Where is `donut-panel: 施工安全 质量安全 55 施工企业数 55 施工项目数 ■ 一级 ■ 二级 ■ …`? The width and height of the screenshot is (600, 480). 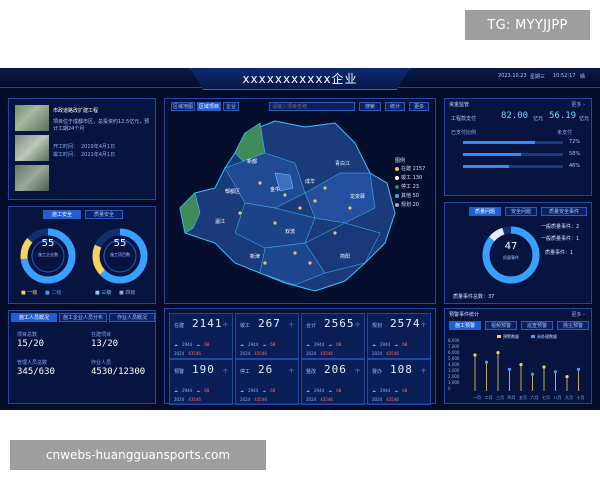
donut-panel: 施工安全 质量安全 55 施工企业数 55 施工项目数 ■ 一级 ■ 二级 ■ … is located at coordinates (82, 255).